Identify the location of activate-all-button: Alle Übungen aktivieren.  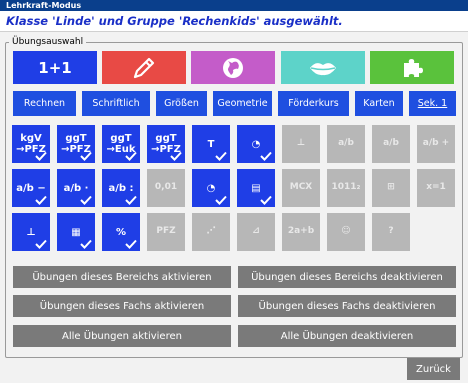
(122, 336).